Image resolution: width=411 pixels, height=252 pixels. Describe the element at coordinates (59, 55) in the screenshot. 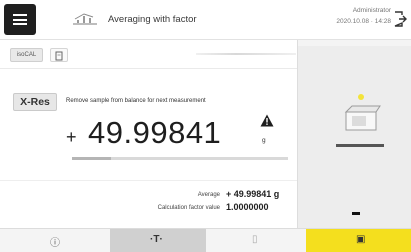

I see `clipboard-icon` at that location.